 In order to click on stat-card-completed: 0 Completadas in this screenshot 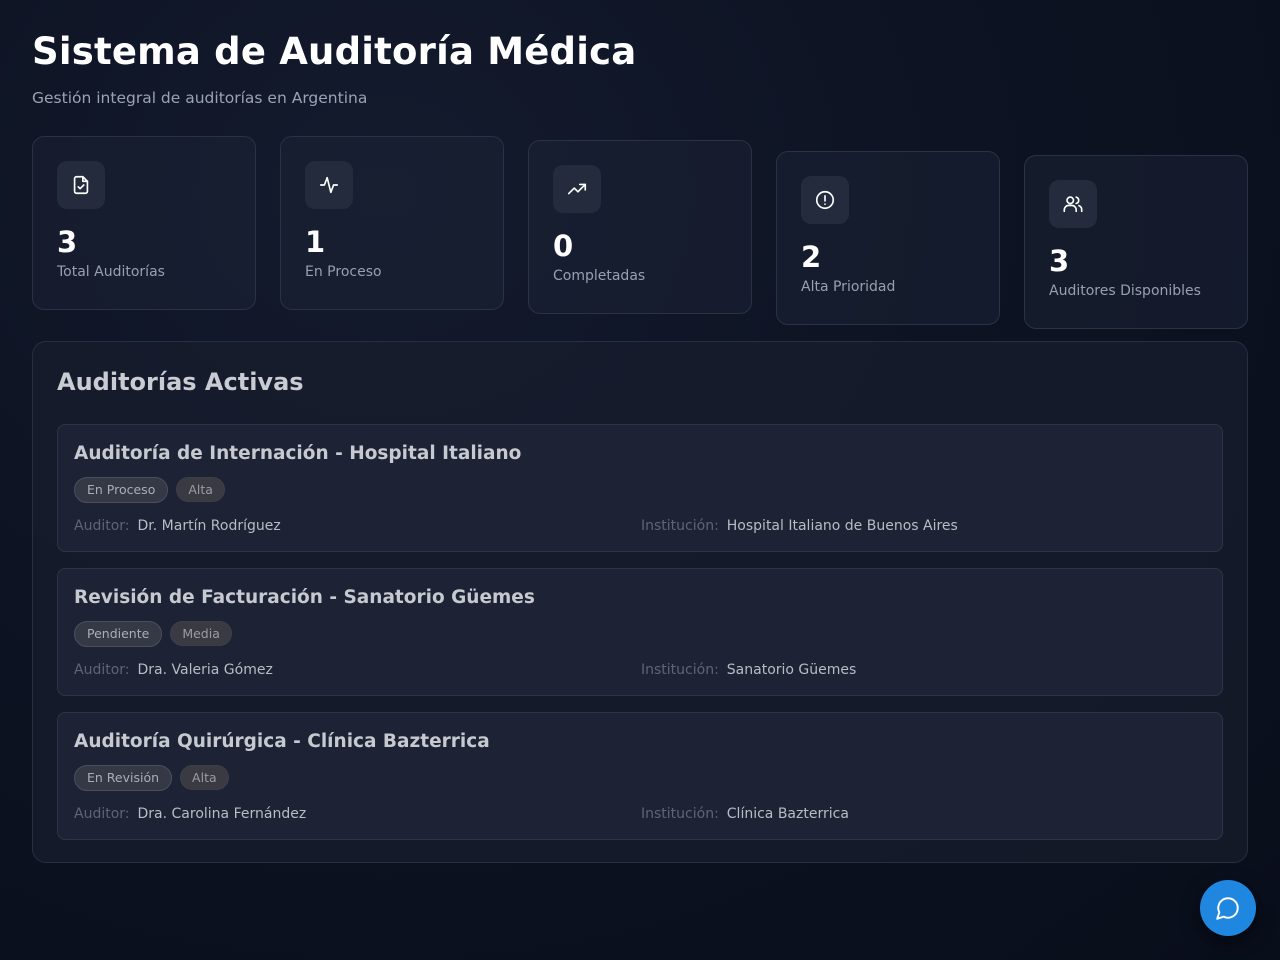, I will do `click(640, 227)`.